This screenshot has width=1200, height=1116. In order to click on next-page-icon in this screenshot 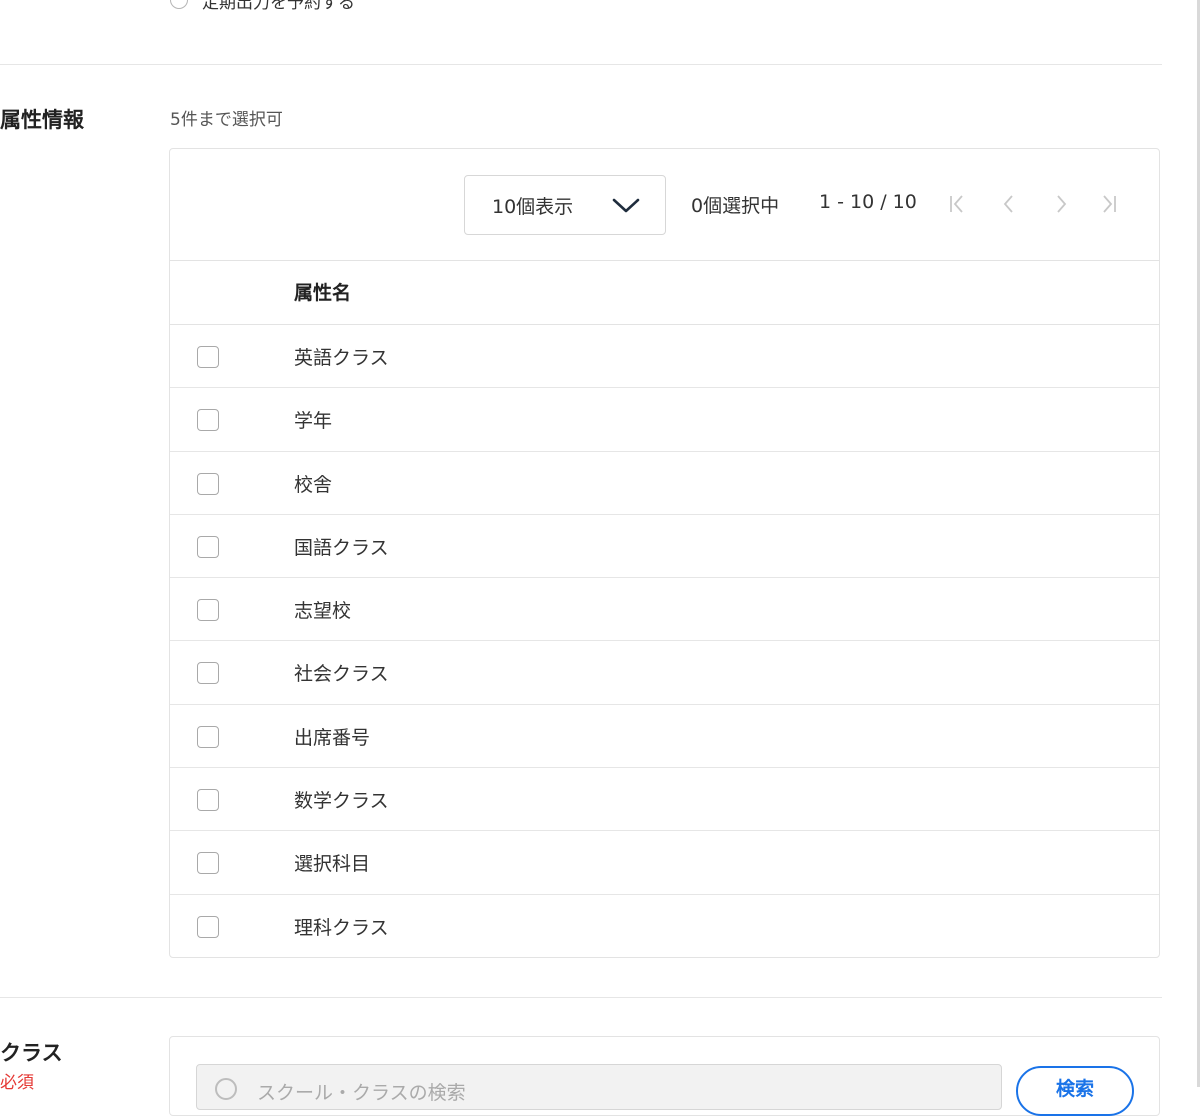, I will do `click(1061, 204)`.